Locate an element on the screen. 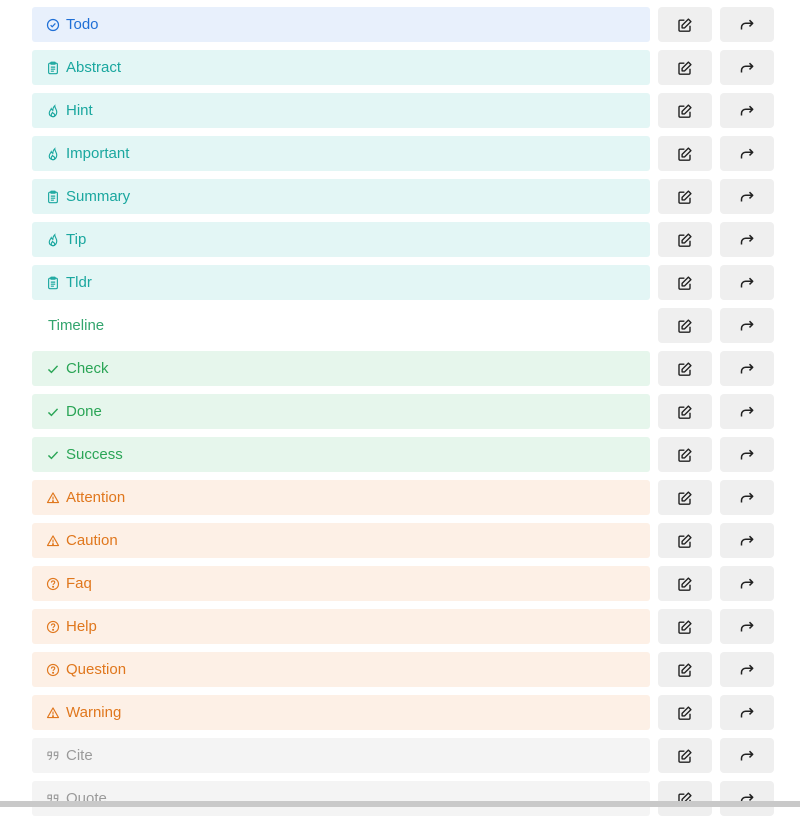 This screenshot has height=816, width=800. callout-faq: Faq is located at coordinates (341, 583).